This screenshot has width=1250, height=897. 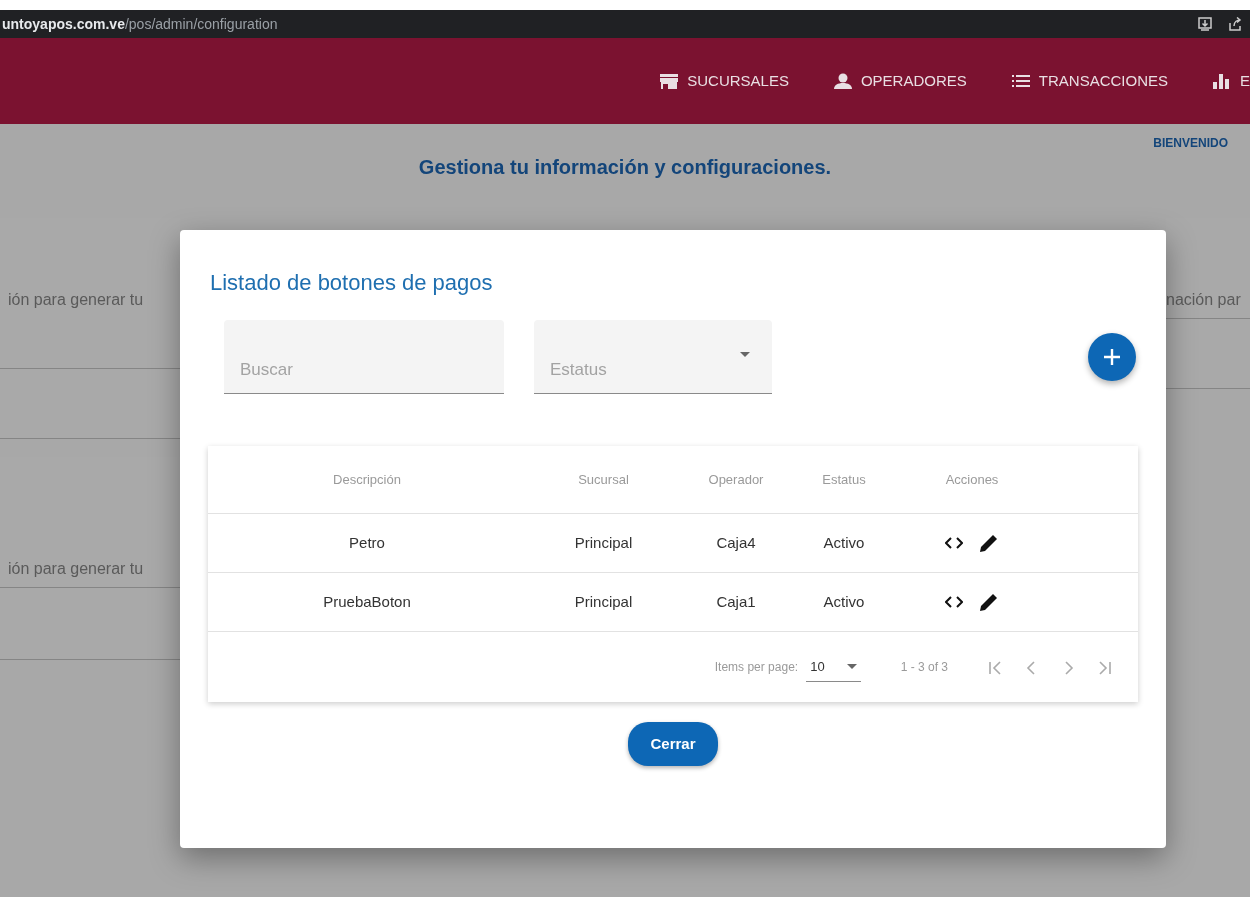 What do you see at coordinates (1205, 24) in the screenshot?
I see `install-icon` at bounding box center [1205, 24].